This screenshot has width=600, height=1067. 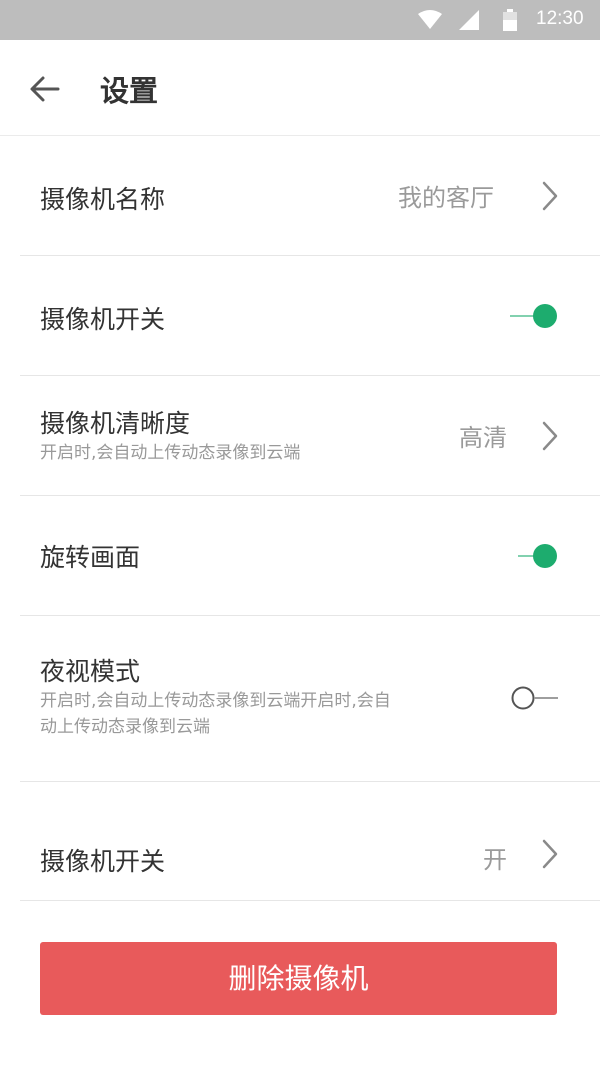 I want to click on status-time: 12:30, so click(x=560, y=18).